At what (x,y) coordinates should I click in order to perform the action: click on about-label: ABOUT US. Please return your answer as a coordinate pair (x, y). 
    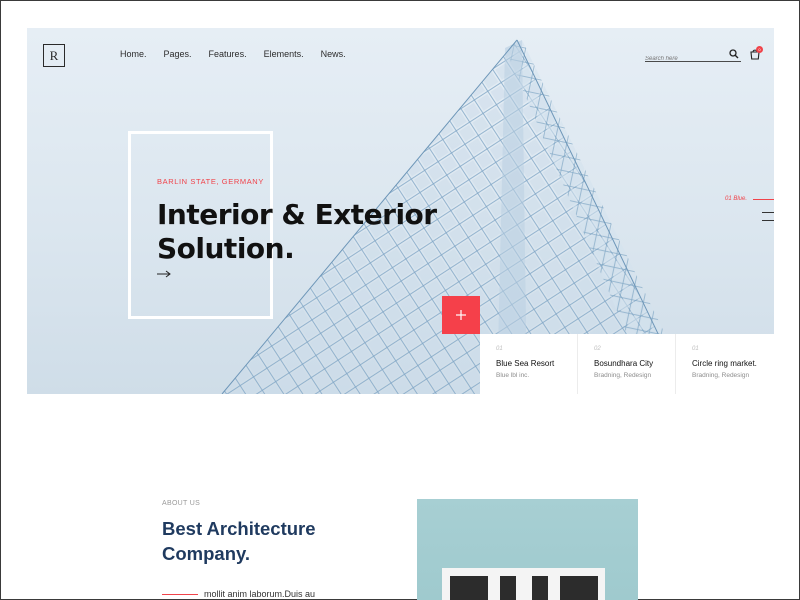
    Looking at the image, I should click on (181, 503).